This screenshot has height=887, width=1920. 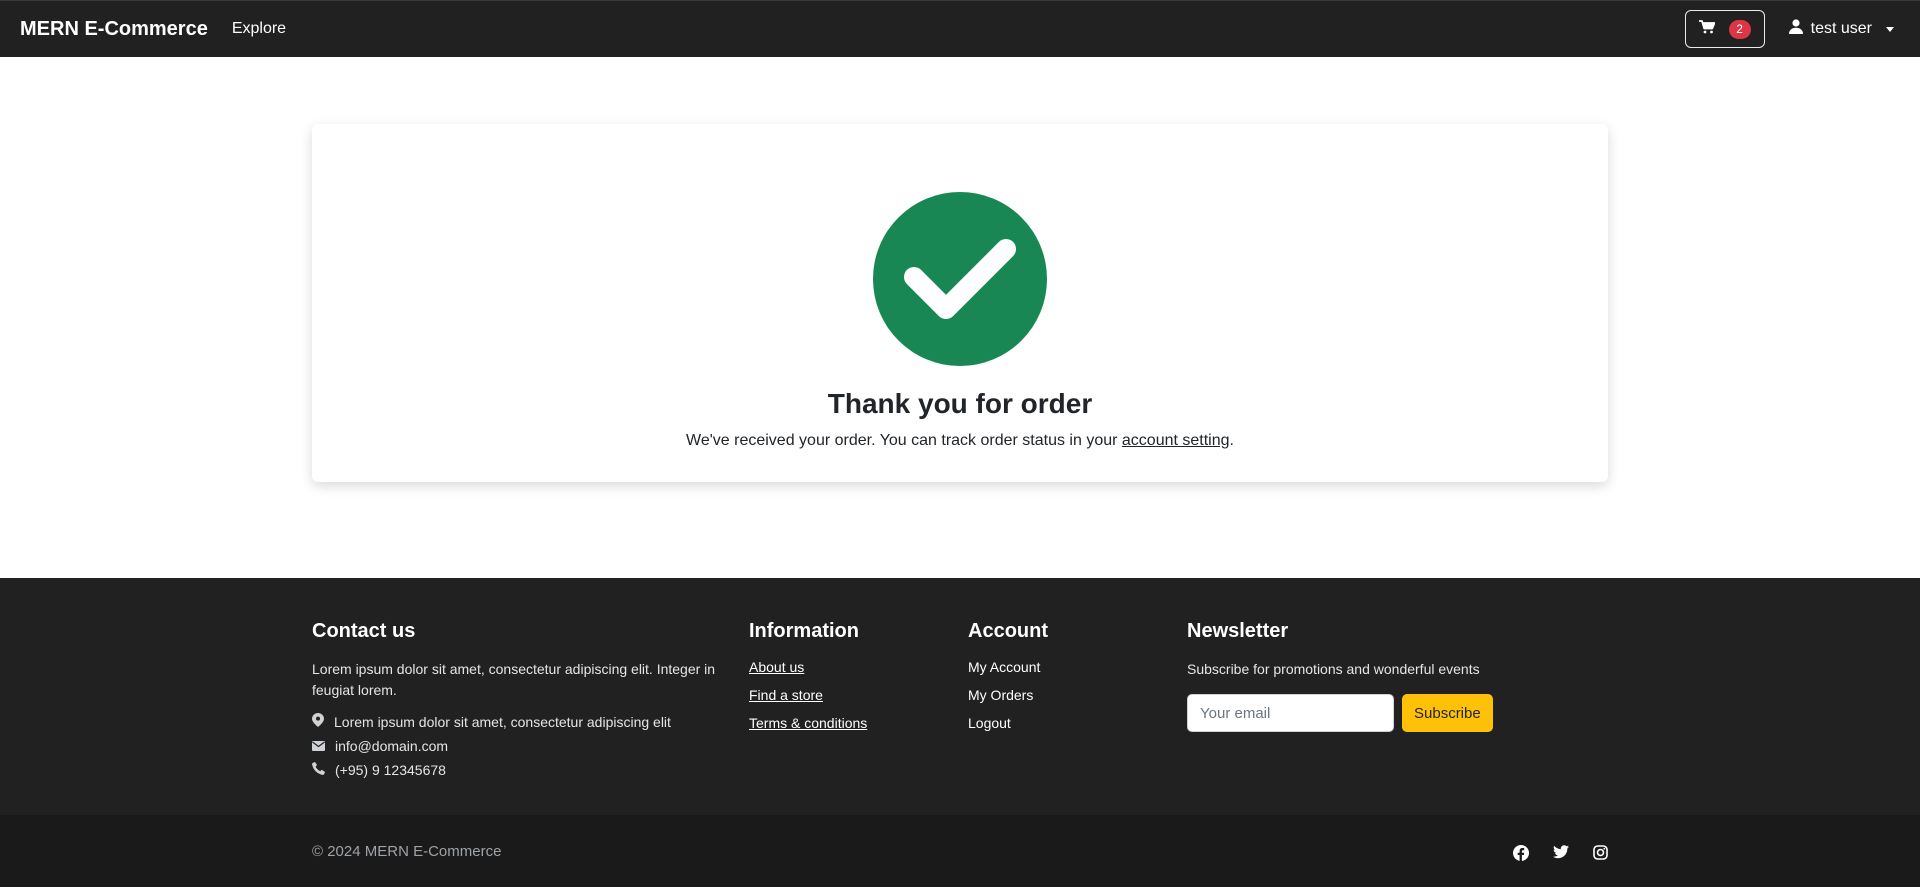 What do you see at coordinates (364, 631) in the screenshot?
I see `contact-heading: Contact us` at bounding box center [364, 631].